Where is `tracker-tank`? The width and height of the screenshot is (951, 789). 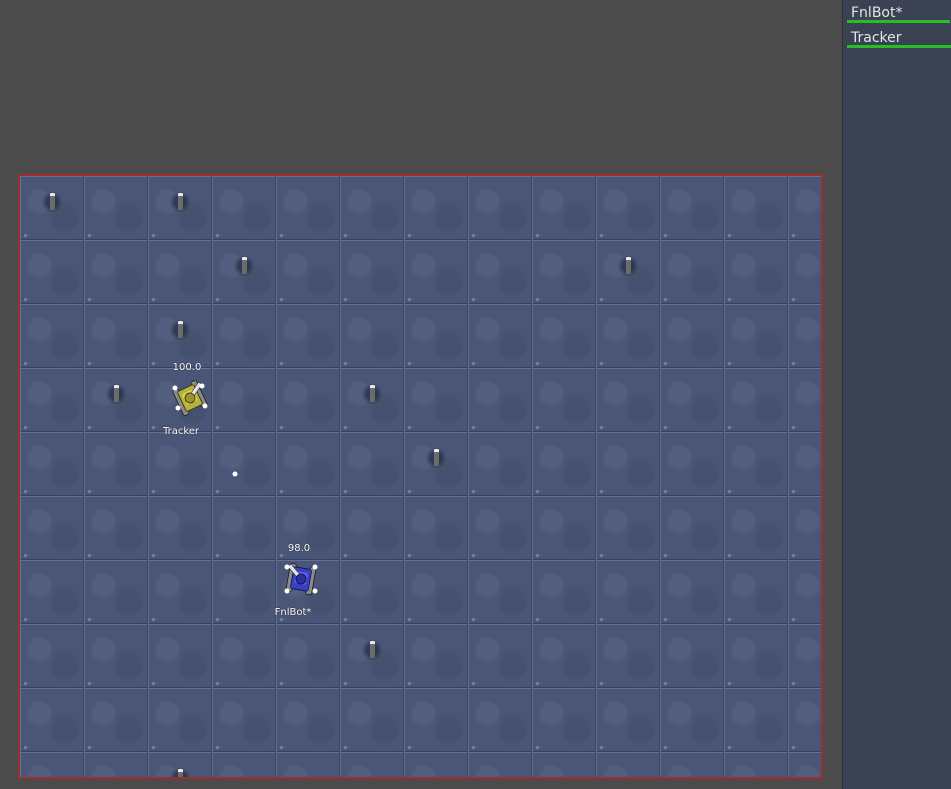
tracker-tank is located at coordinates (190, 398).